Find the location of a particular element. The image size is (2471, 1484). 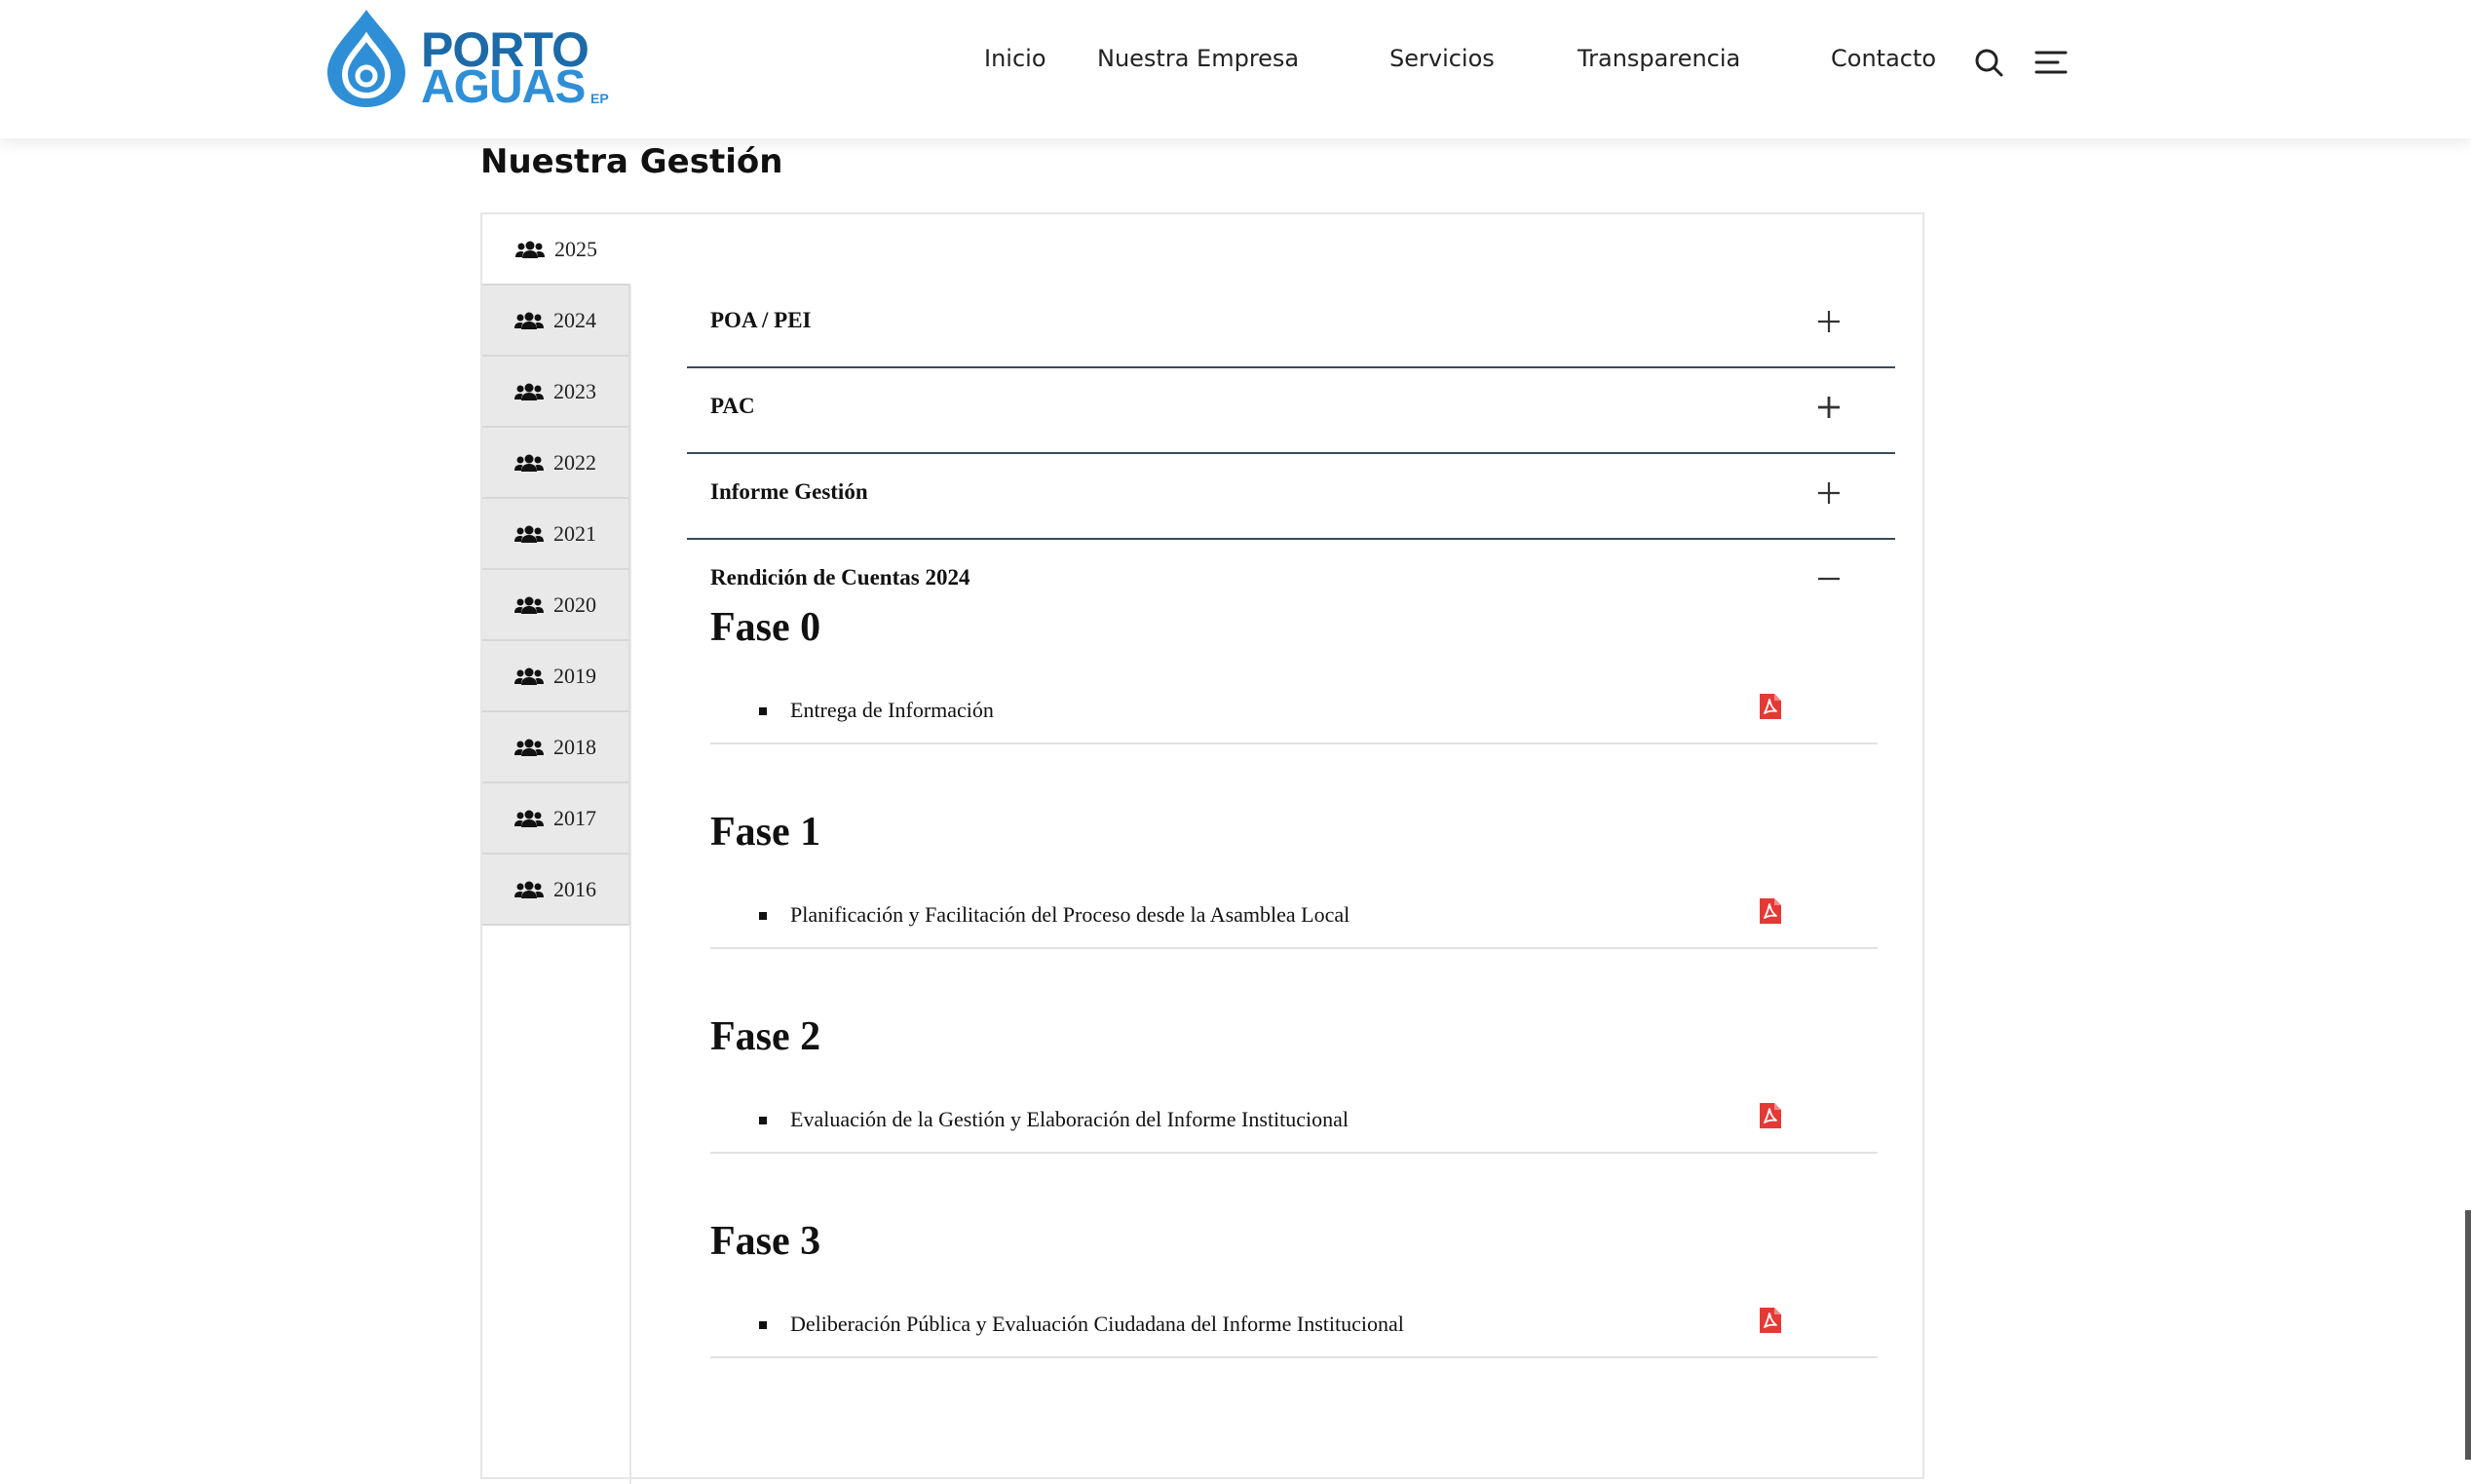

page-scrollbar-thumb is located at coordinates (2468, 1335).